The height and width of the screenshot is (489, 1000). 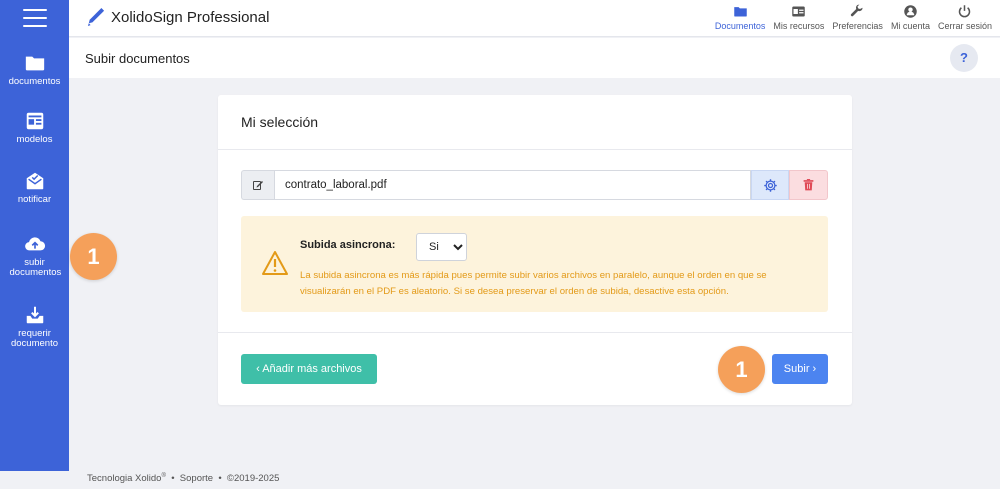 I want to click on trash-icon, so click(x=808, y=185).